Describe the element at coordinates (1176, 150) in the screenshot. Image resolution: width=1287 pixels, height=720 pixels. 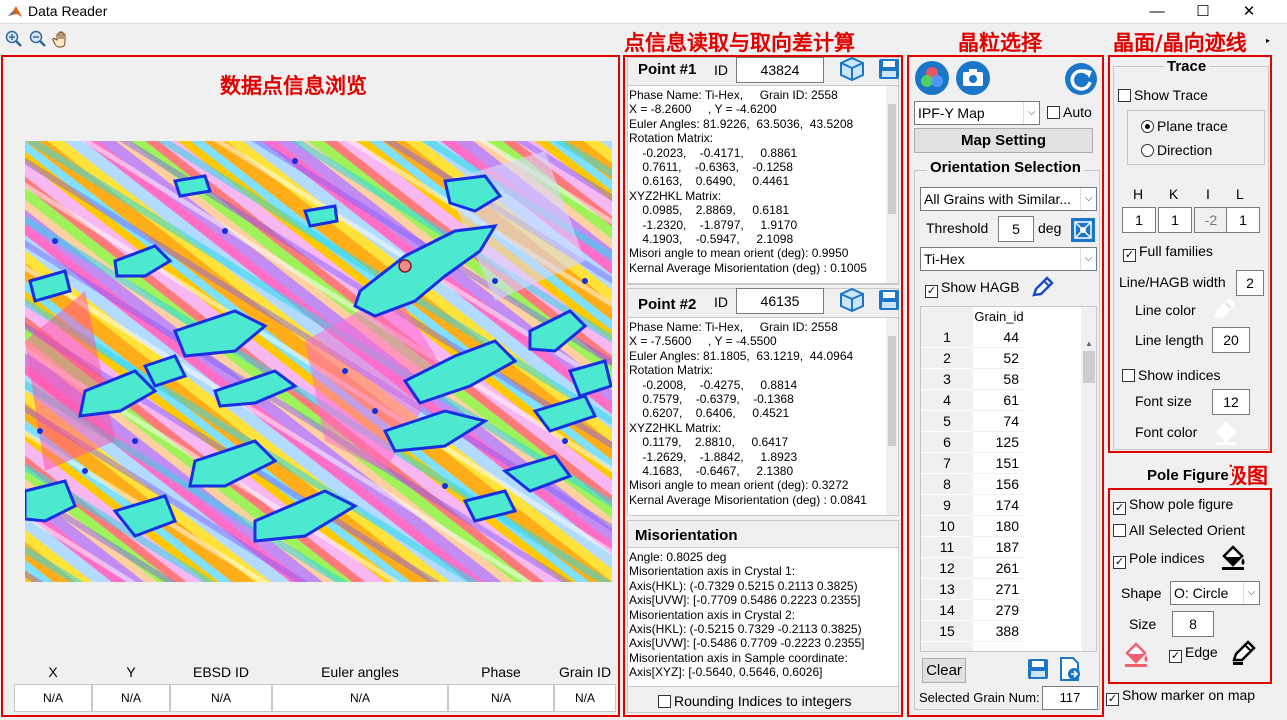
I see `direction-radio: Direction` at that location.